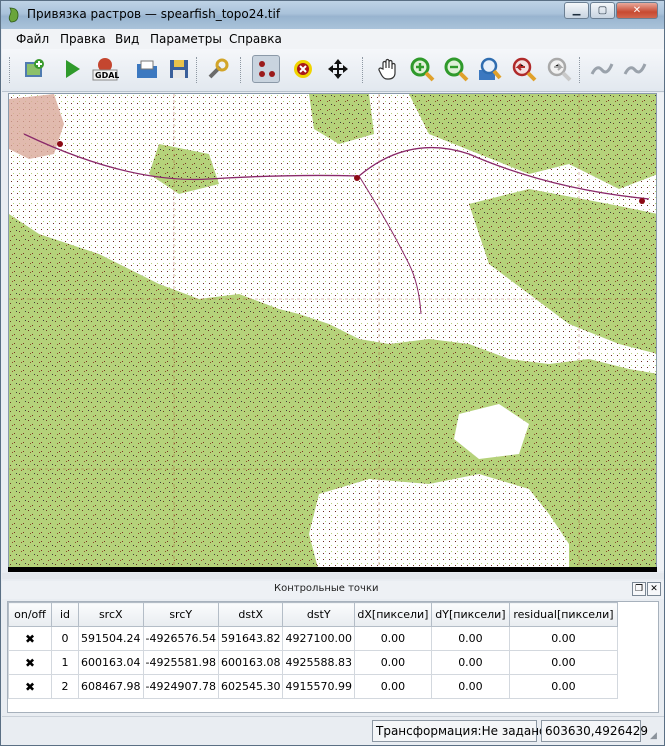  Describe the element at coordinates (333, 39) in the screenshot. I see `menu-bar: Файл Правка Вид Параметры Справка` at that location.